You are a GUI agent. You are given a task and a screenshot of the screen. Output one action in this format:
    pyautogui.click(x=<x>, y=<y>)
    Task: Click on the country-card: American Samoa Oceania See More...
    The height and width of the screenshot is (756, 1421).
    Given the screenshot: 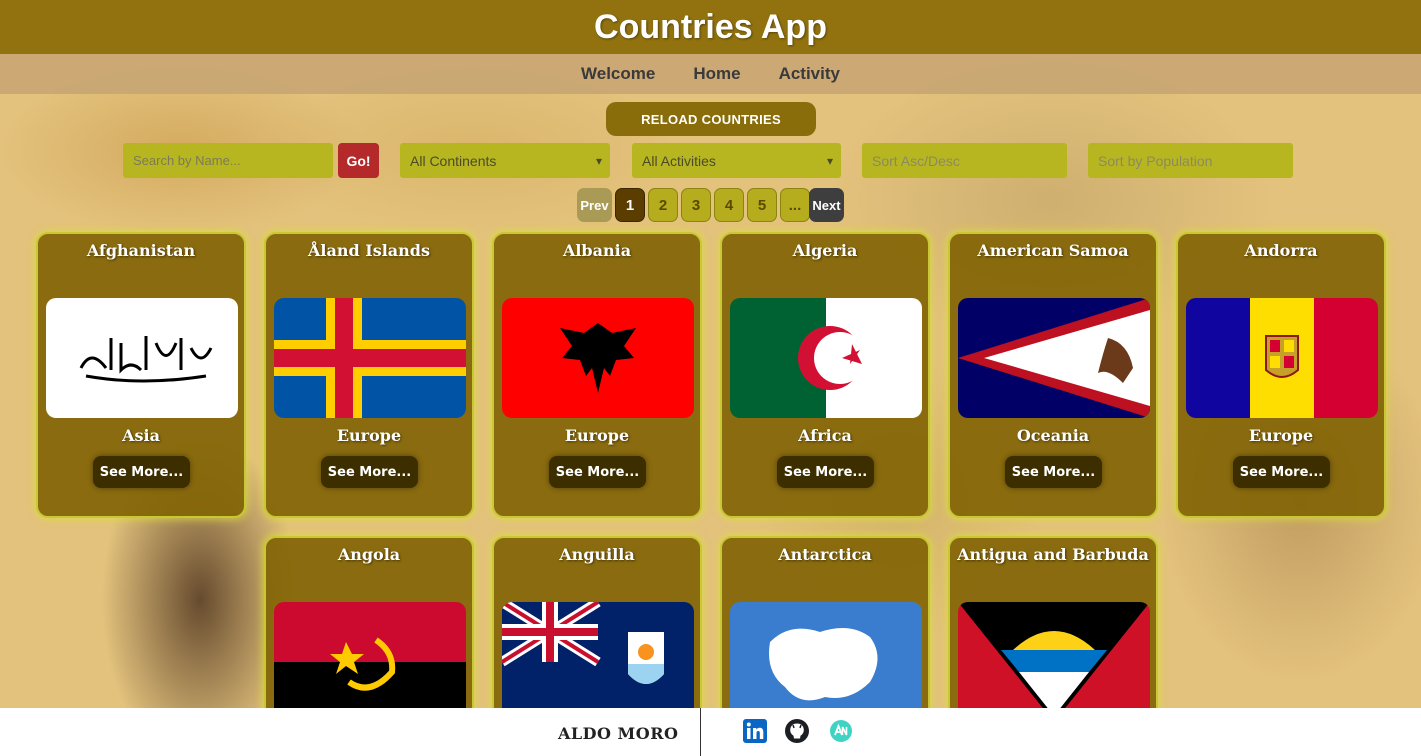 What is the action you would take?
    pyautogui.click(x=1053, y=375)
    